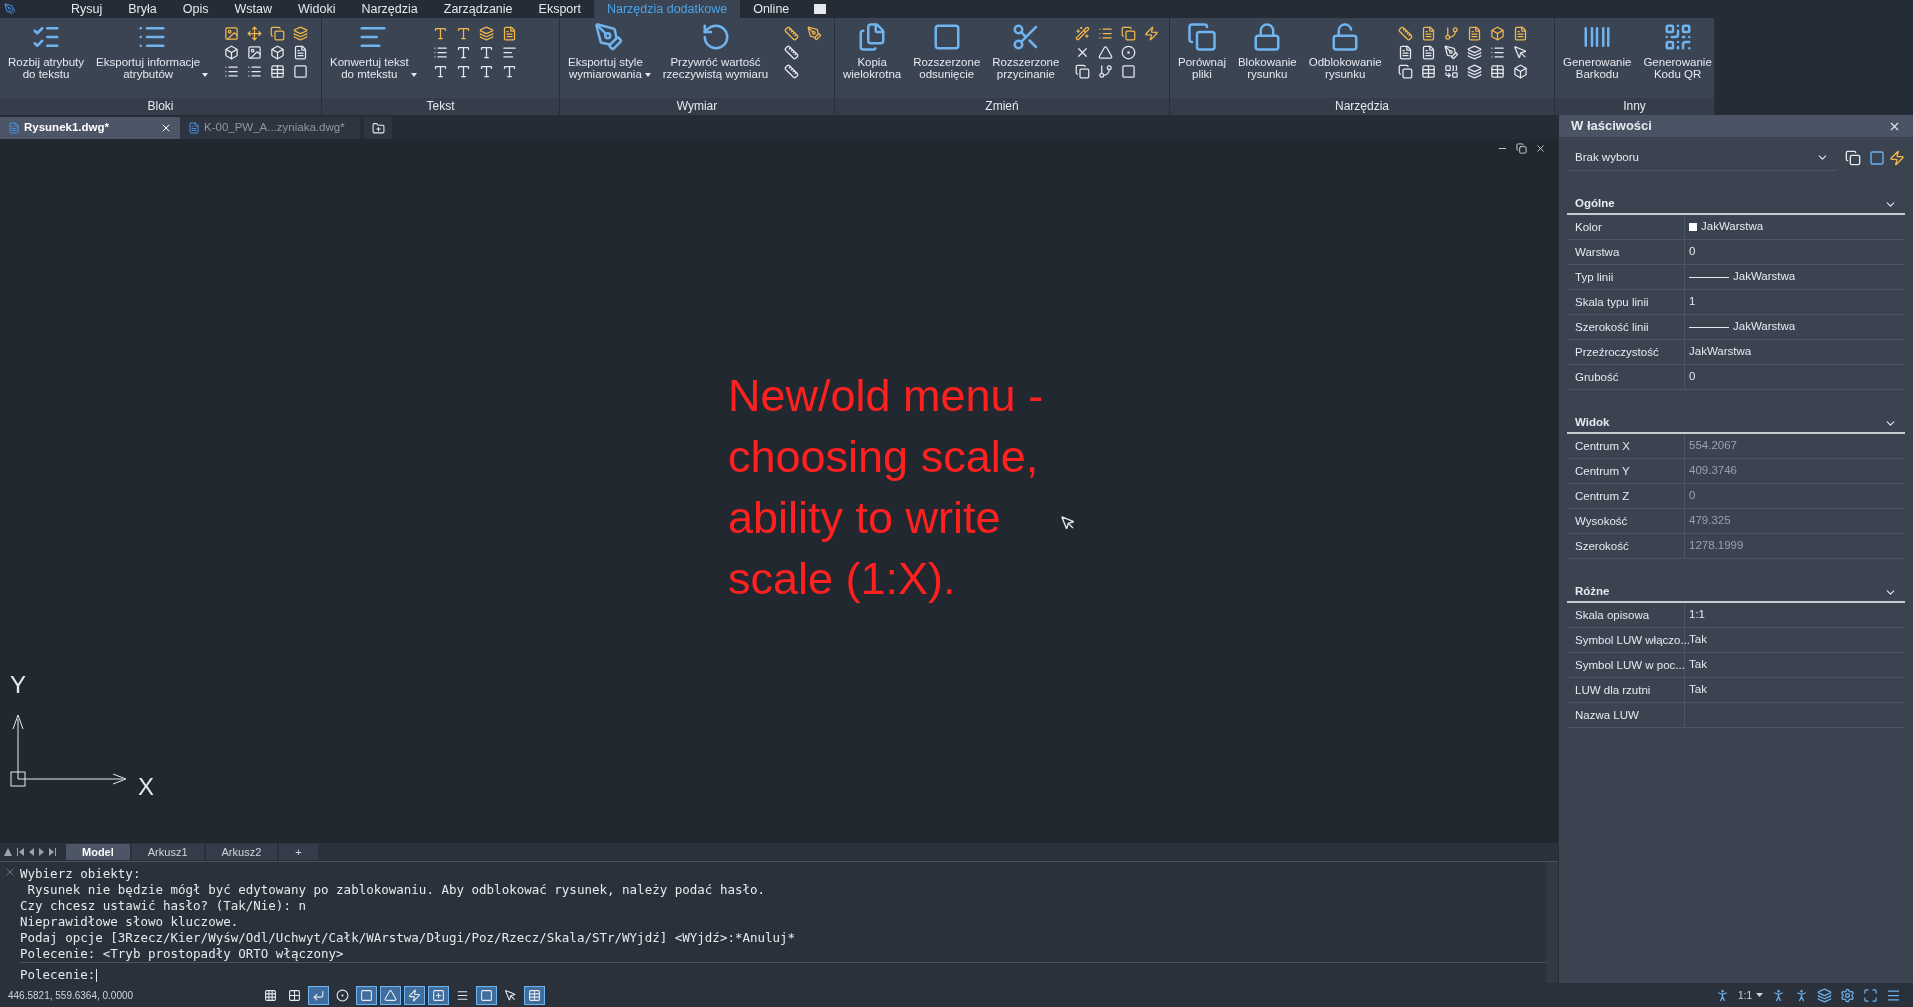 The width and height of the screenshot is (1913, 1007). Describe the element at coordinates (241, 852) in the screenshot. I see `layout-tab: Arkusz2` at that location.